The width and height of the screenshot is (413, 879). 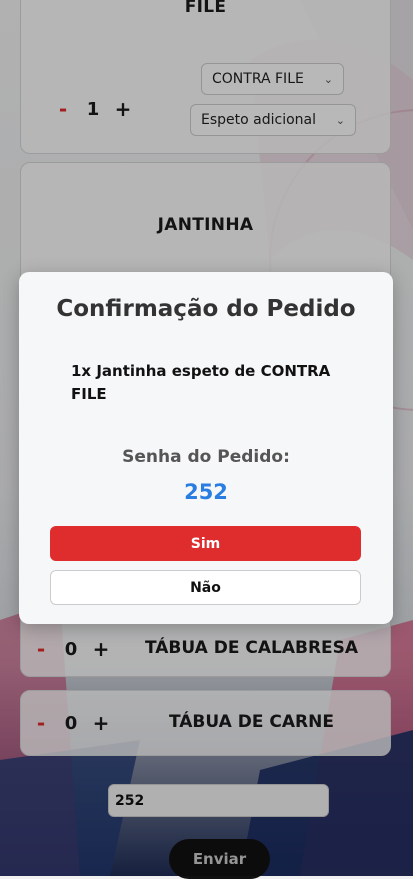 What do you see at coordinates (205, 543) in the screenshot?
I see `confirm-yes-button: Sim` at bounding box center [205, 543].